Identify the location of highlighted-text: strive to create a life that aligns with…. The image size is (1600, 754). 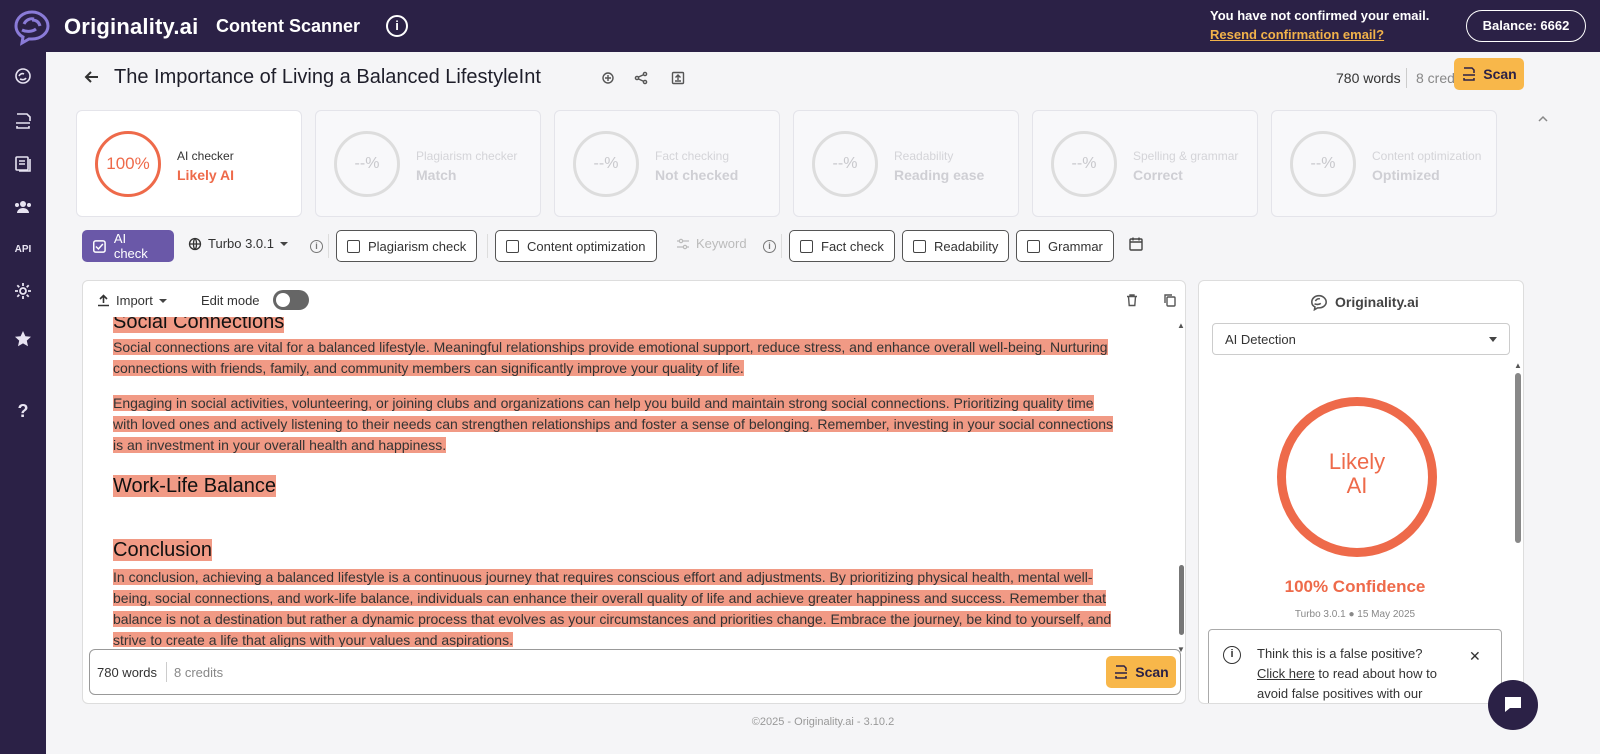
(313, 639).